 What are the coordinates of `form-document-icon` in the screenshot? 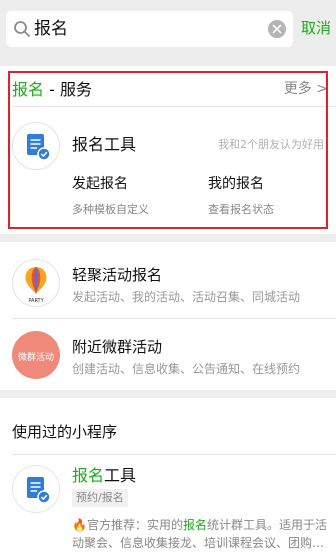 It's located at (39, 490).